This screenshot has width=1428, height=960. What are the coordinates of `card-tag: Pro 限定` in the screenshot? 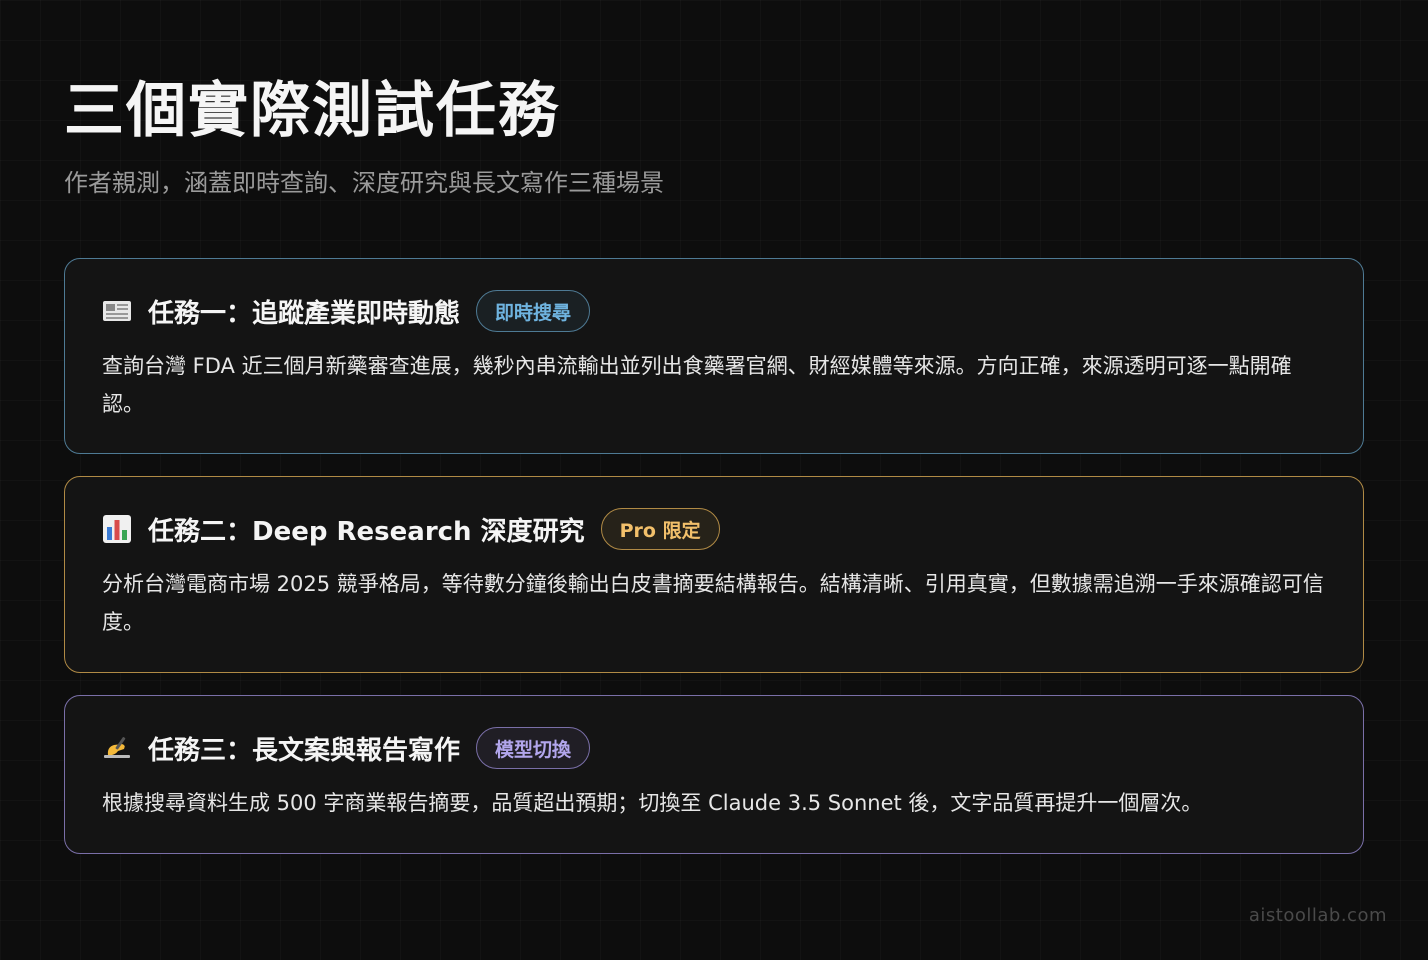 It's located at (660, 529).